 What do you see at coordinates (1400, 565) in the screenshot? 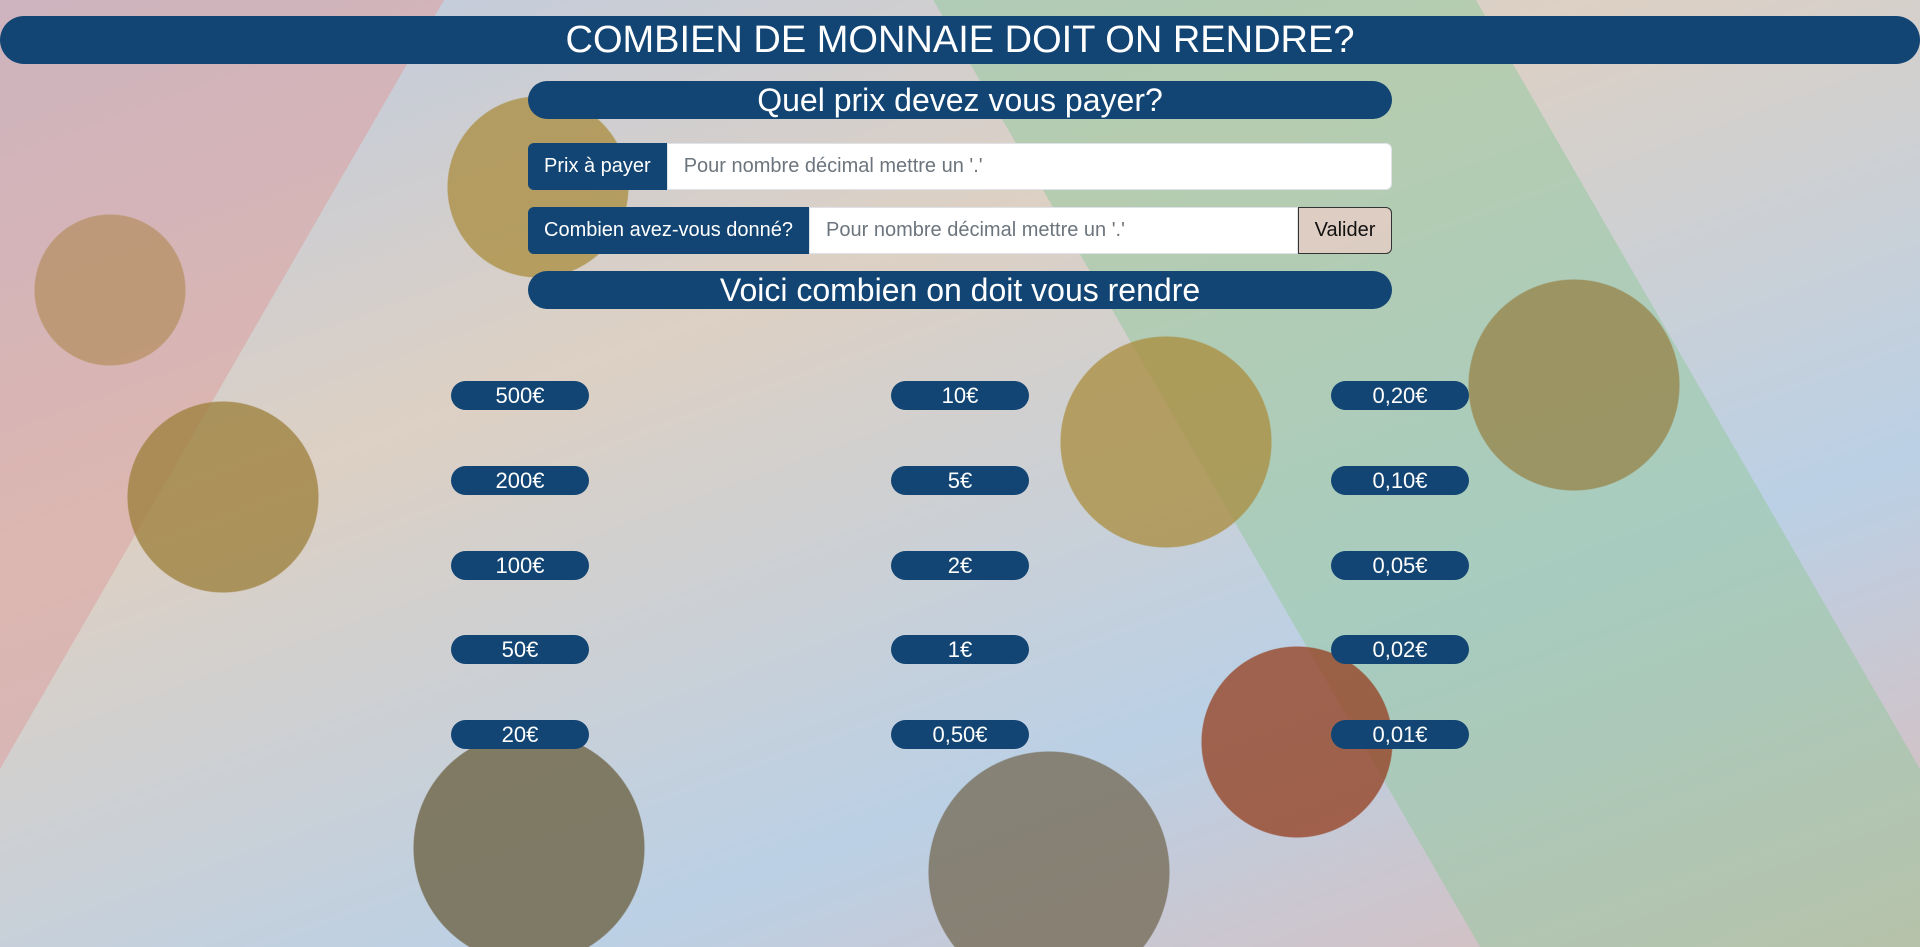
I see `denomination-5-cent: 0,05€` at bounding box center [1400, 565].